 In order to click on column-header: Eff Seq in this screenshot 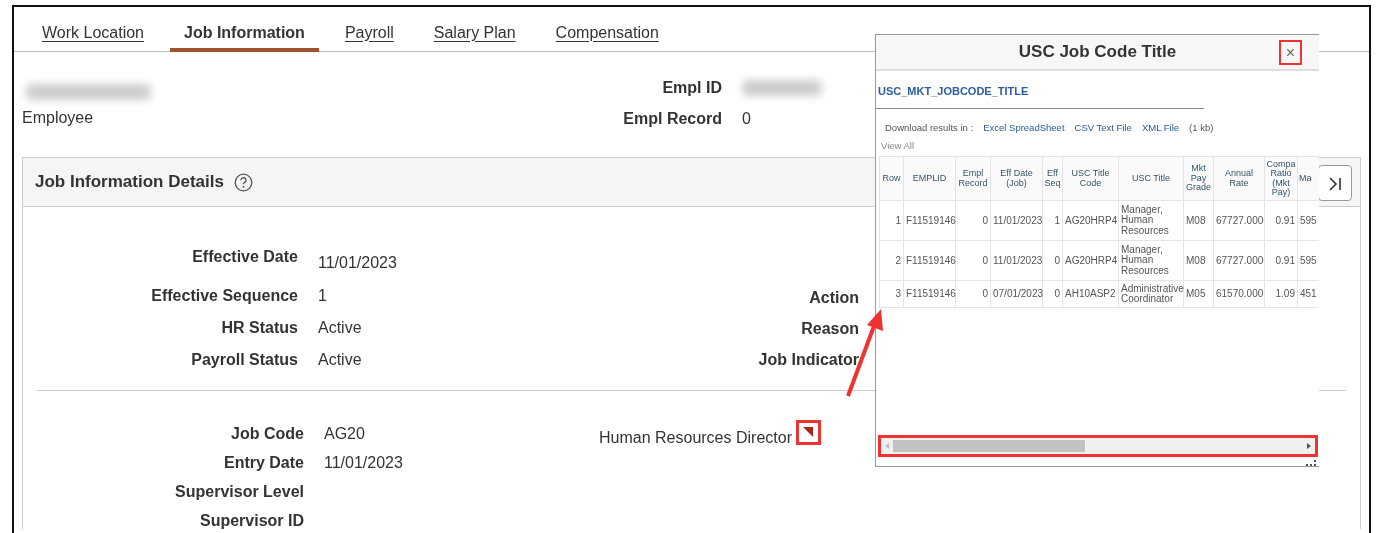, I will do `click(1052, 178)`.